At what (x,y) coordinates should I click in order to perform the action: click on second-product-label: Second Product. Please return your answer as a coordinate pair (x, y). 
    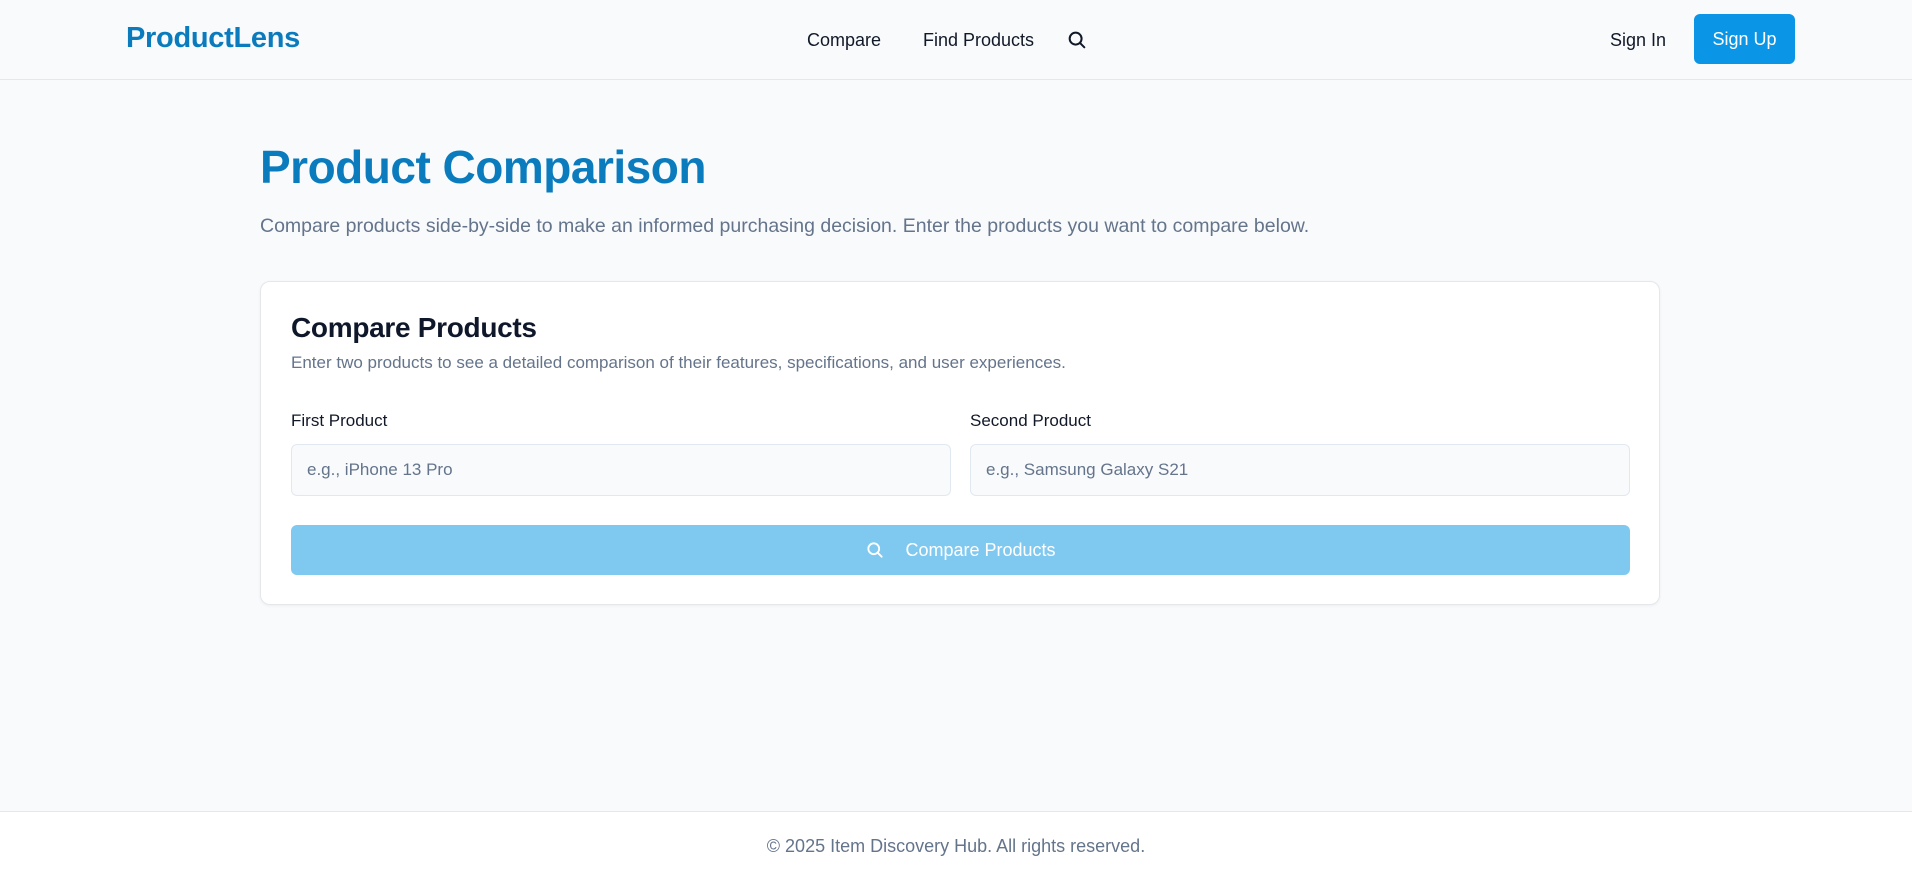
    Looking at the image, I should click on (1030, 420).